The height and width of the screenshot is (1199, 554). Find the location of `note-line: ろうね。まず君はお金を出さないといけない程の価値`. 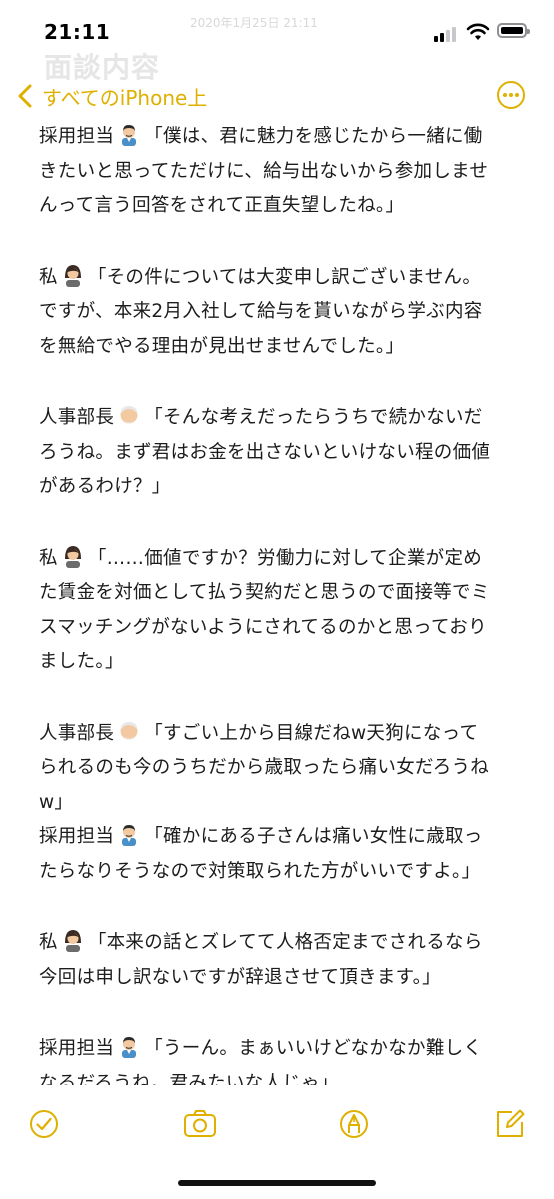

note-line: ろうね。まず君はお金を出さないといけない程の価値 is located at coordinates (284, 453).